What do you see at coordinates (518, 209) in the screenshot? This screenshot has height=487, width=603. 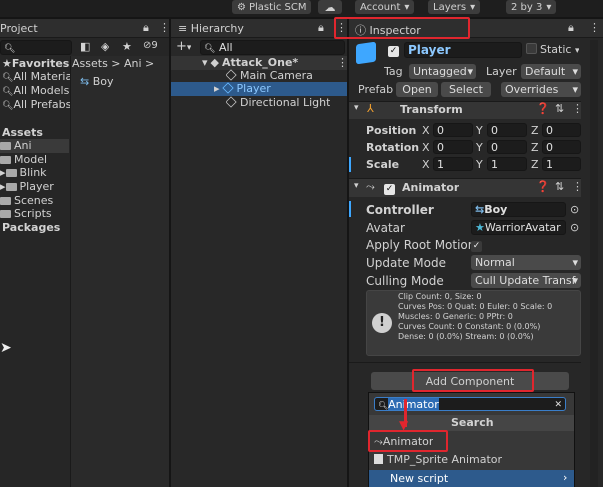 I see `controller-field: ⇆Boy` at bounding box center [518, 209].